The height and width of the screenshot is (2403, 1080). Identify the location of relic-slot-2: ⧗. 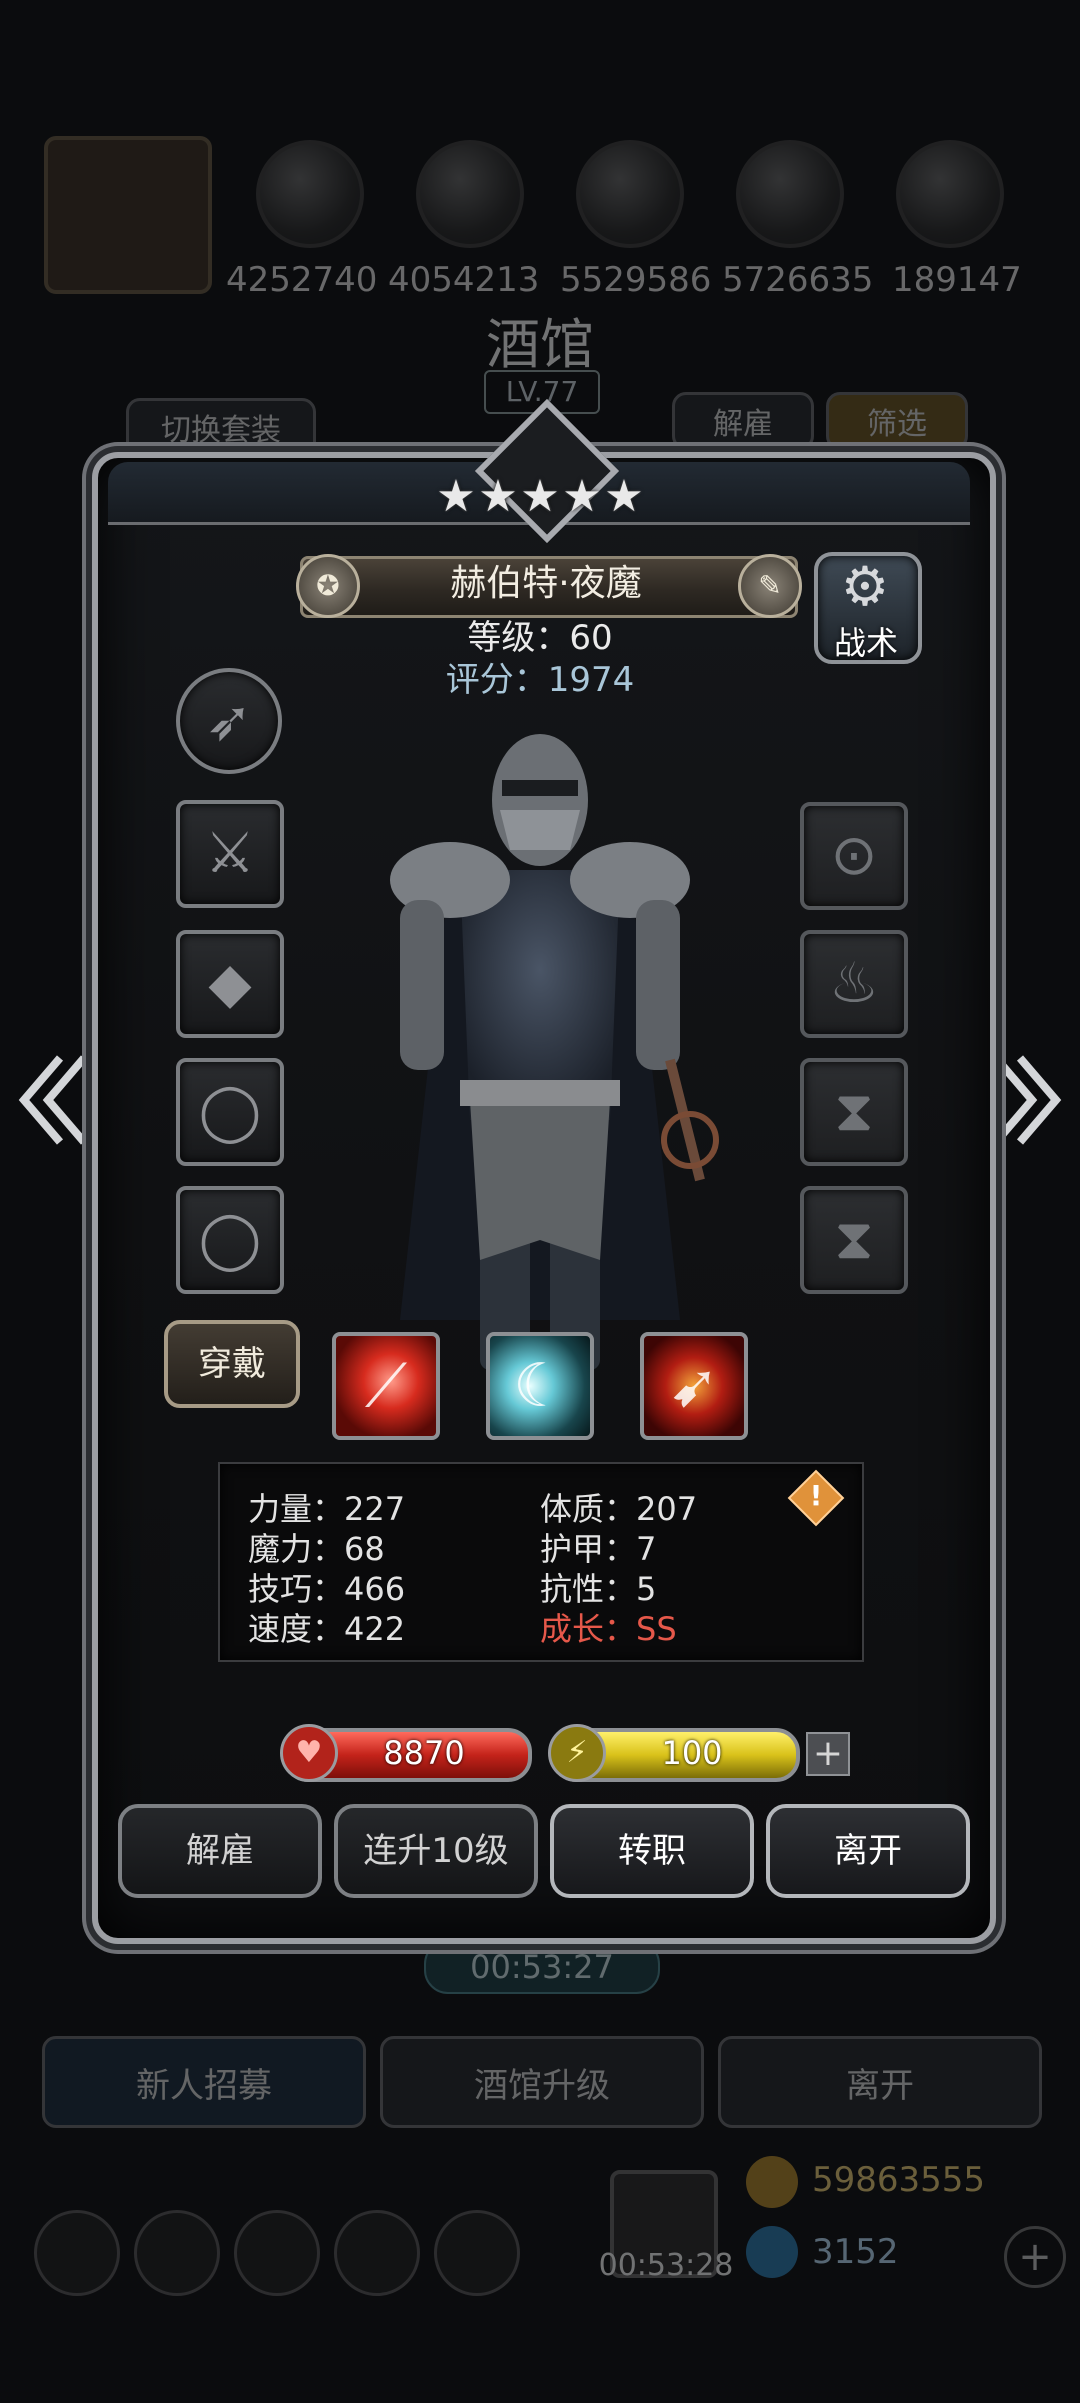
(854, 1240).